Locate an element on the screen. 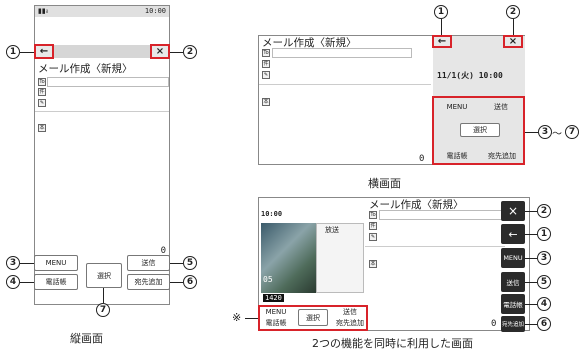  tv-label: 放送 is located at coordinates (332, 230).